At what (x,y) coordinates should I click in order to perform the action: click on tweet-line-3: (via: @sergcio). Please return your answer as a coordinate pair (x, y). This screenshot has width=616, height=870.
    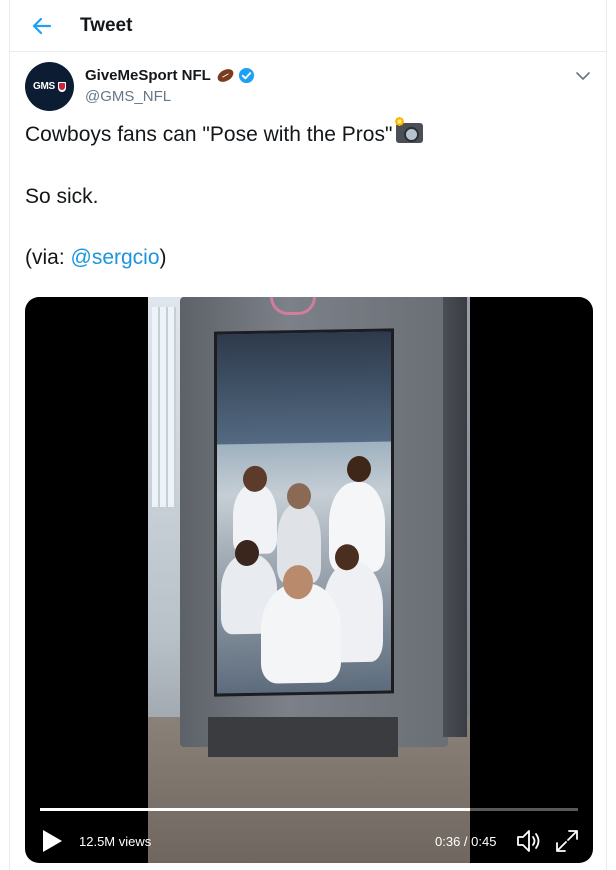
    Looking at the image, I should click on (96, 258).